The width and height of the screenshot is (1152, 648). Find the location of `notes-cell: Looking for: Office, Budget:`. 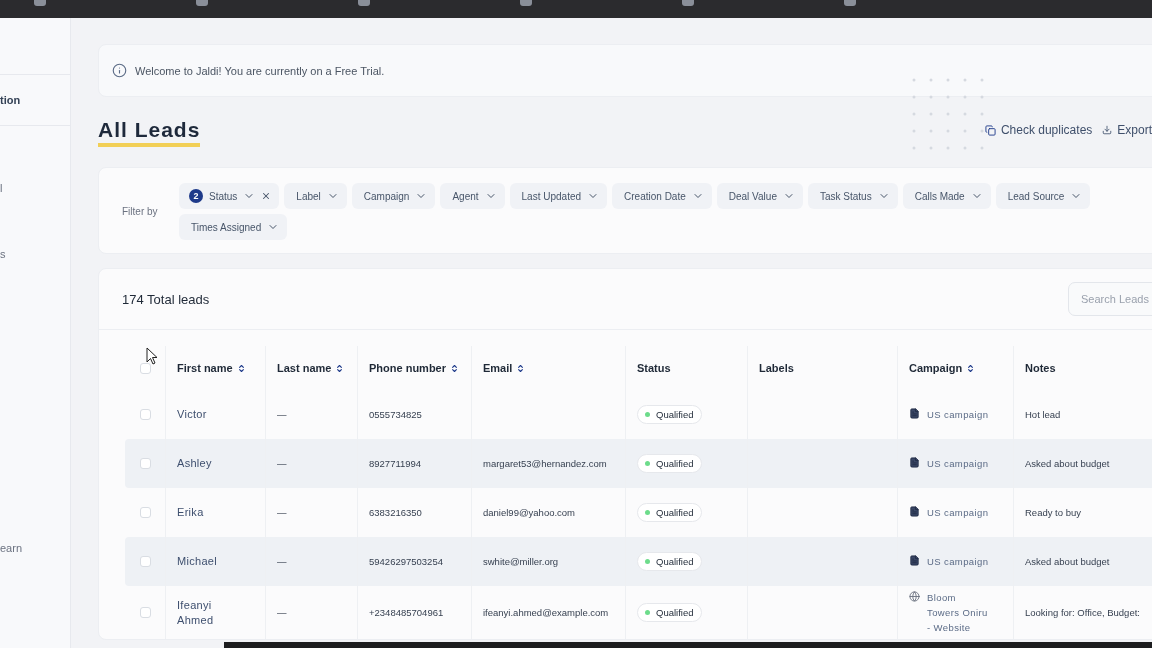

notes-cell: Looking for: Office, Budget: is located at coordinates (1082, 612).